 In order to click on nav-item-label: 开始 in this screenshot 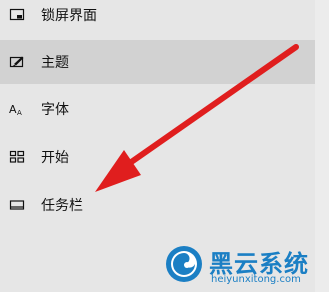, I will do `click(55, 158)`.